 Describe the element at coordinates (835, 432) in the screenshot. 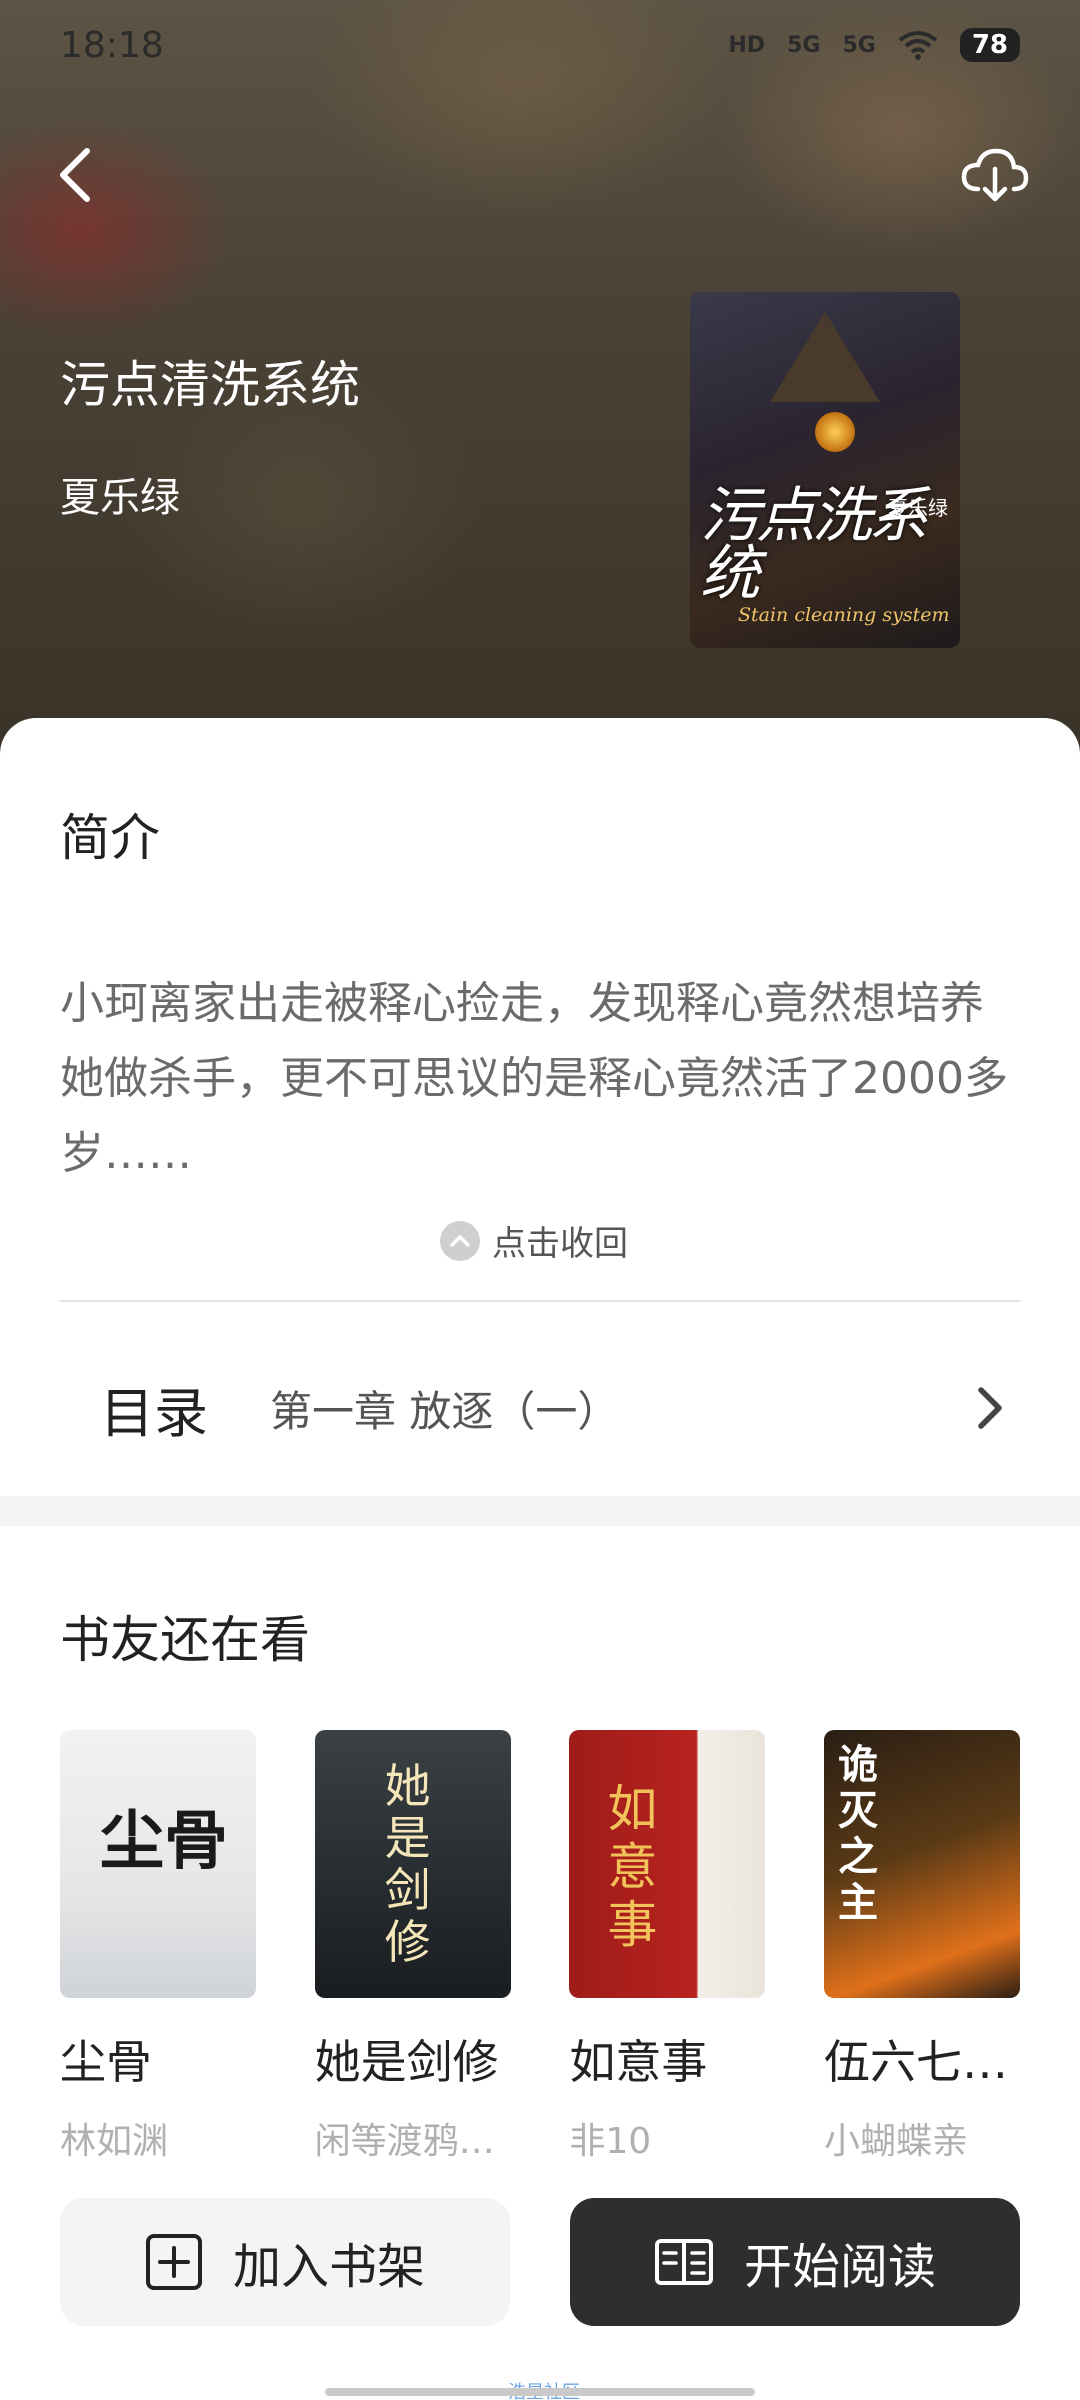

I see `cover-art-lamp` at that location.